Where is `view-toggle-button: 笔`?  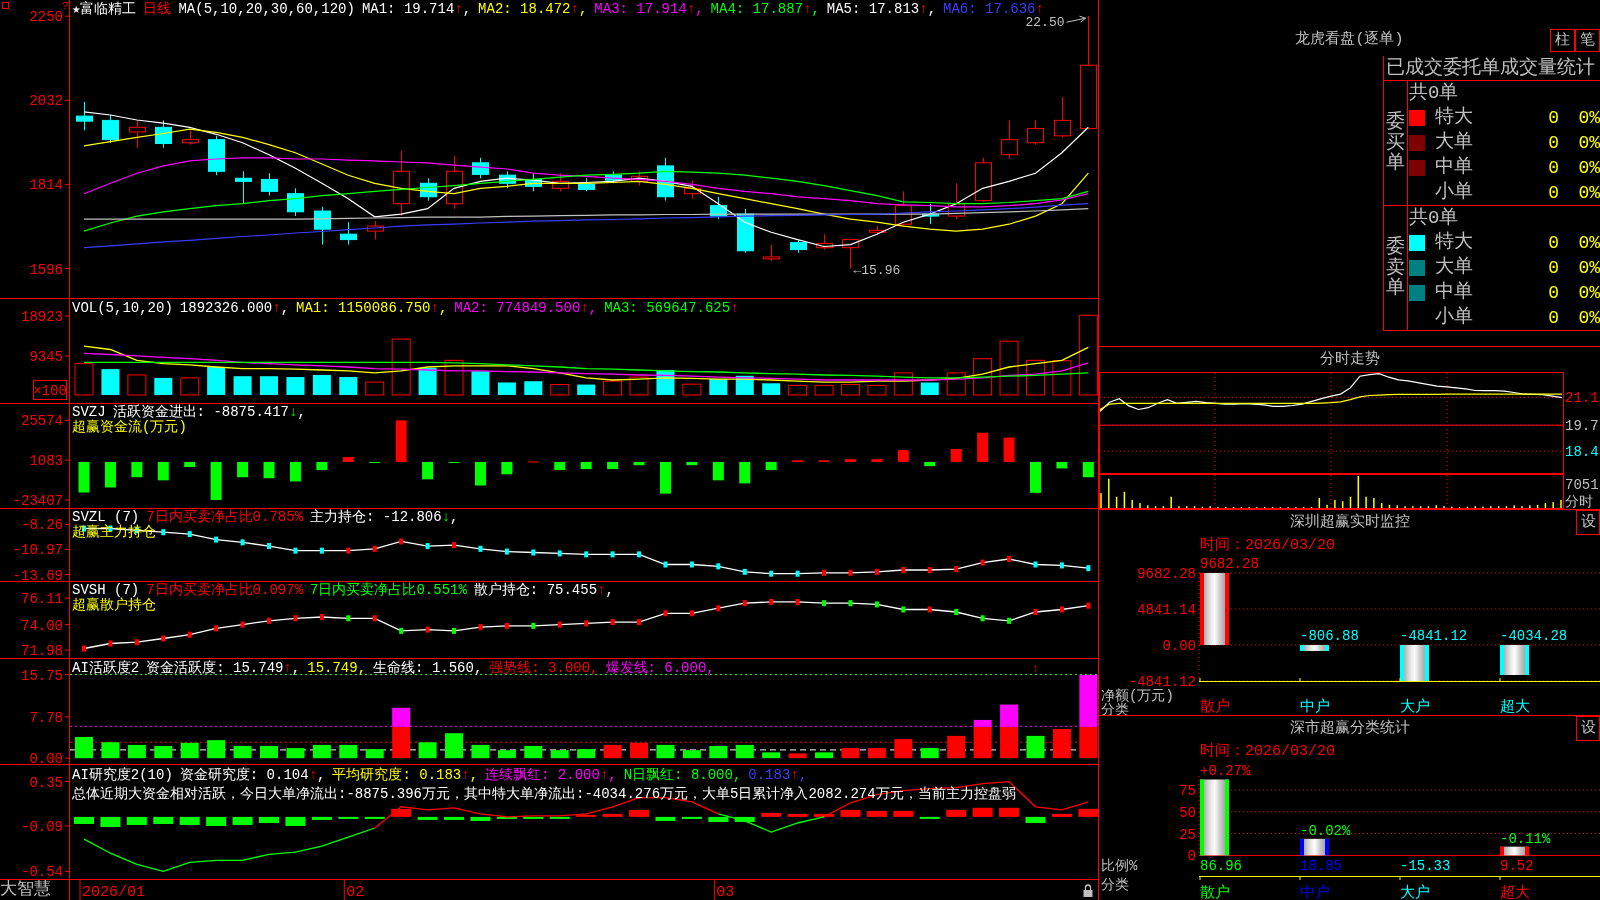
view-toggle-button: 笔 is located at coordinates (1587, 40).